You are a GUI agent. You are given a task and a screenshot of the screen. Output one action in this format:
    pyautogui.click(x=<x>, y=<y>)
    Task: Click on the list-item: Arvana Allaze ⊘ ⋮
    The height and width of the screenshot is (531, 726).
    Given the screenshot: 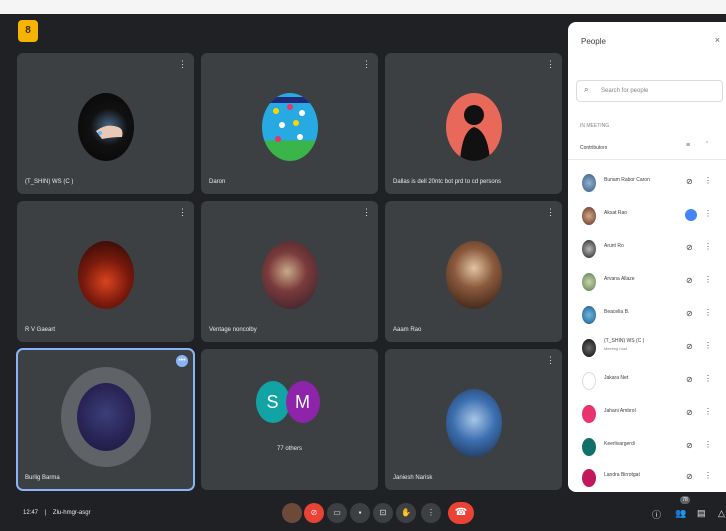 What is the action you would take?
    pyautogui.click(x=647, y=283)
    